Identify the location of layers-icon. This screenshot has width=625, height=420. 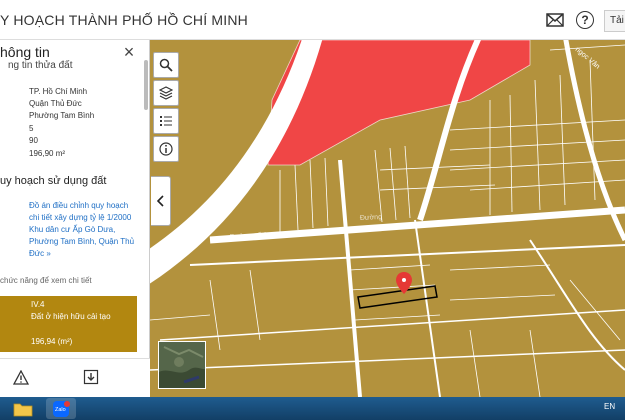
(166, 93).